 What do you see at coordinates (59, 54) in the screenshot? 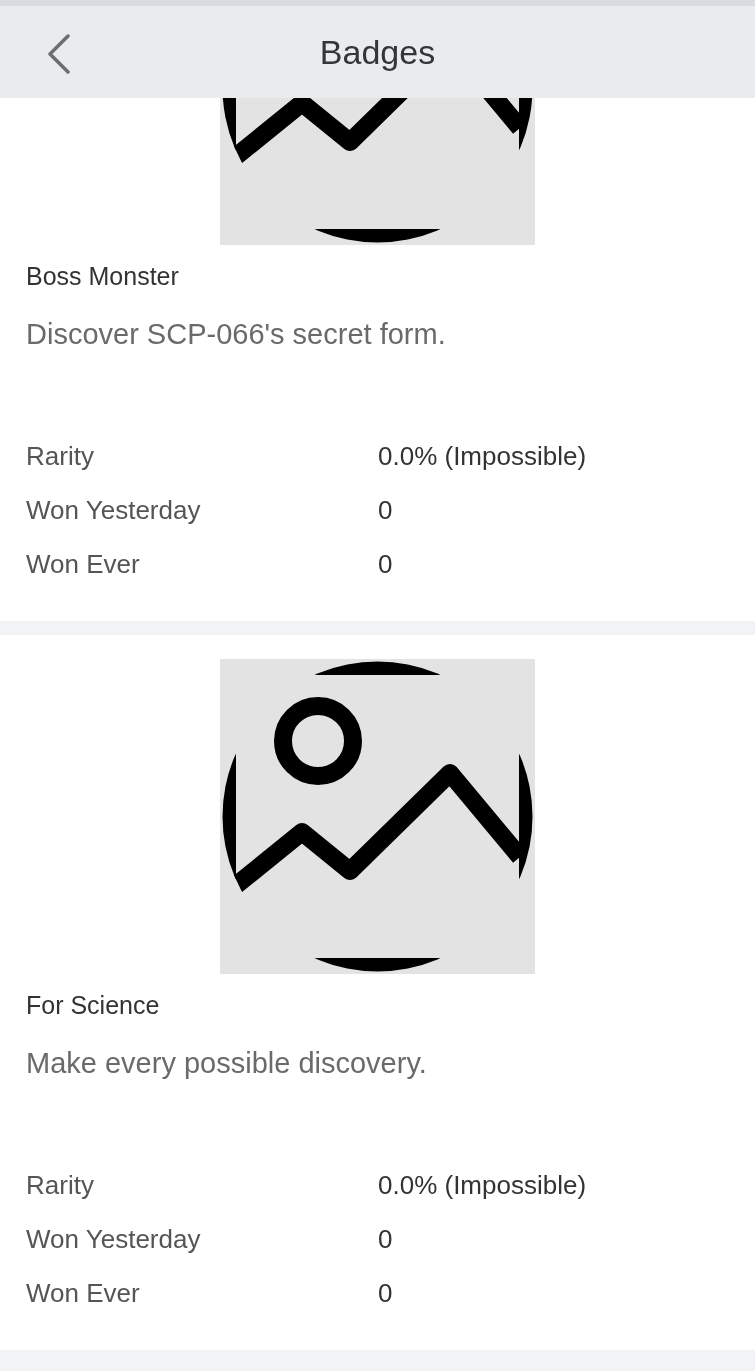
I see `back-icon` at bounding box center [59, 54].